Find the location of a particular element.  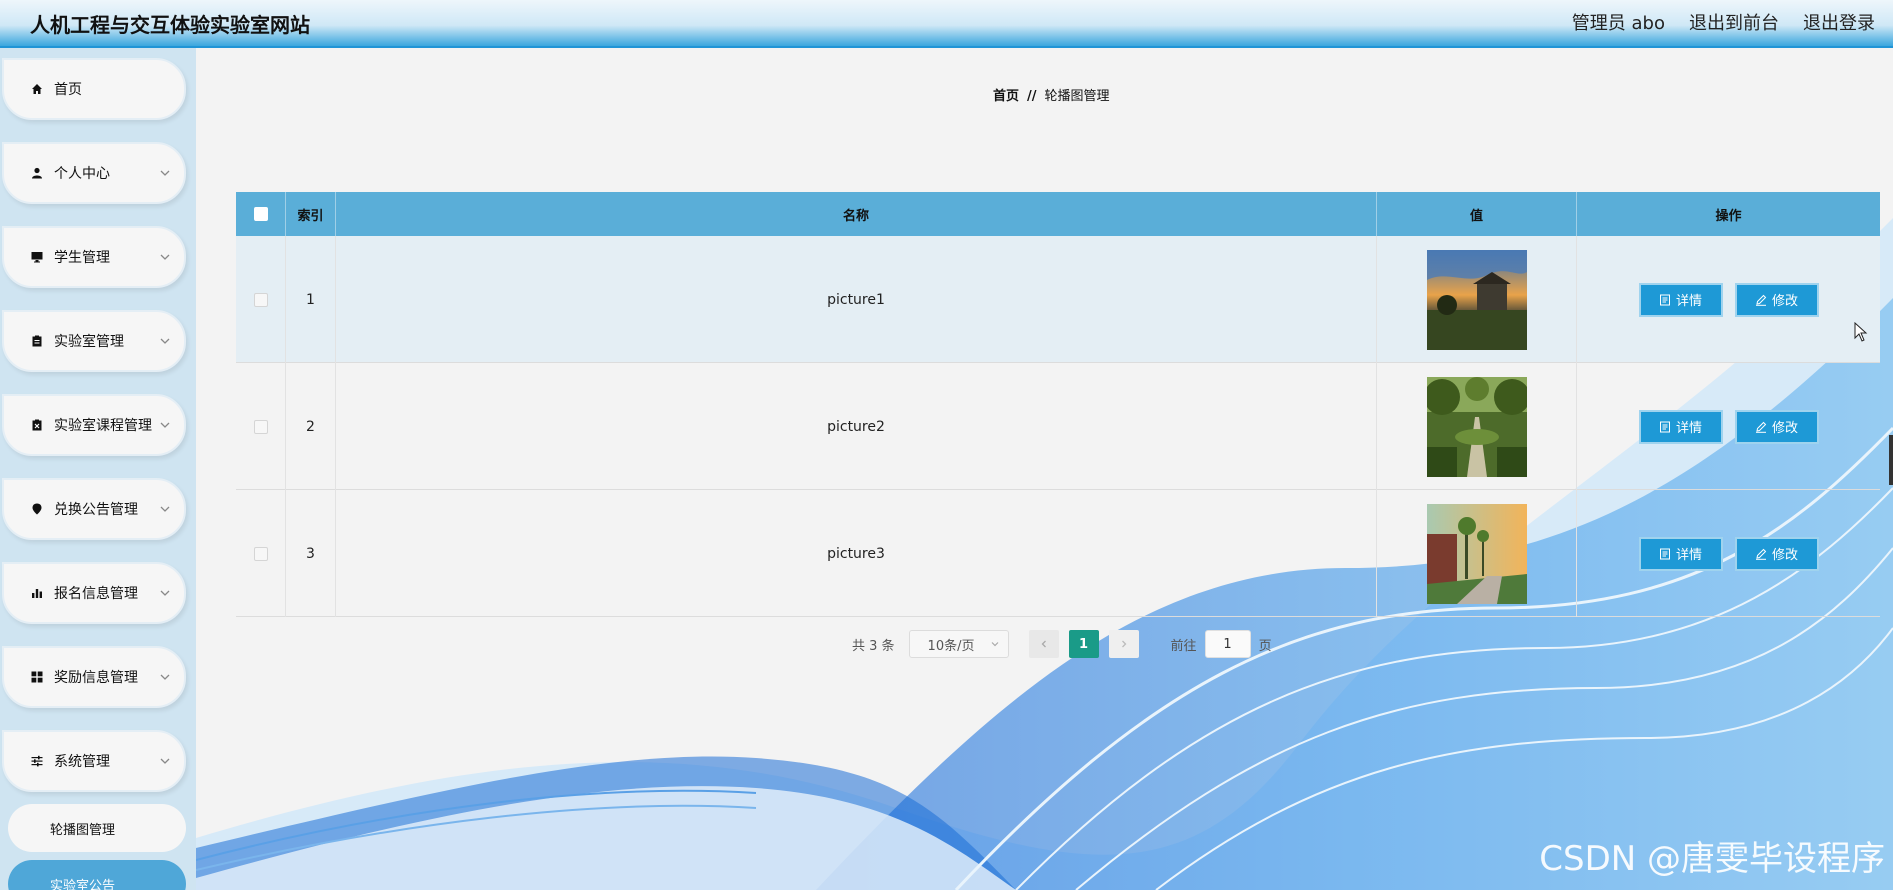

prev-page-button is located at coordinates (1043, 644).